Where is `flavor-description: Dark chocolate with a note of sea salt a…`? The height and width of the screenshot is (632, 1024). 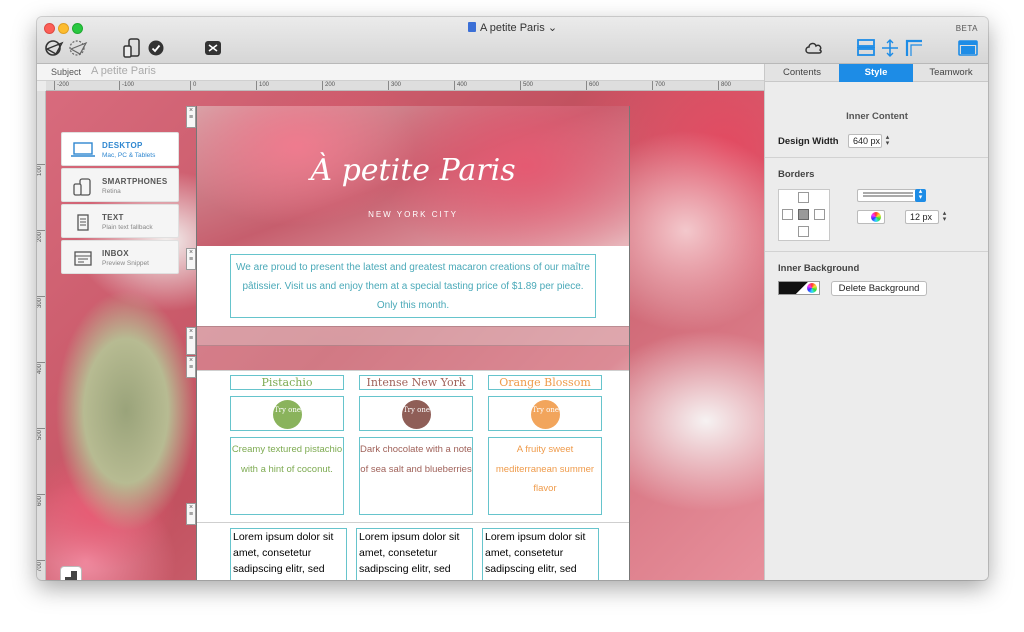
flavor-description: Dark chocolate with a note of sea salt a… is located at coordinates (416, 476).